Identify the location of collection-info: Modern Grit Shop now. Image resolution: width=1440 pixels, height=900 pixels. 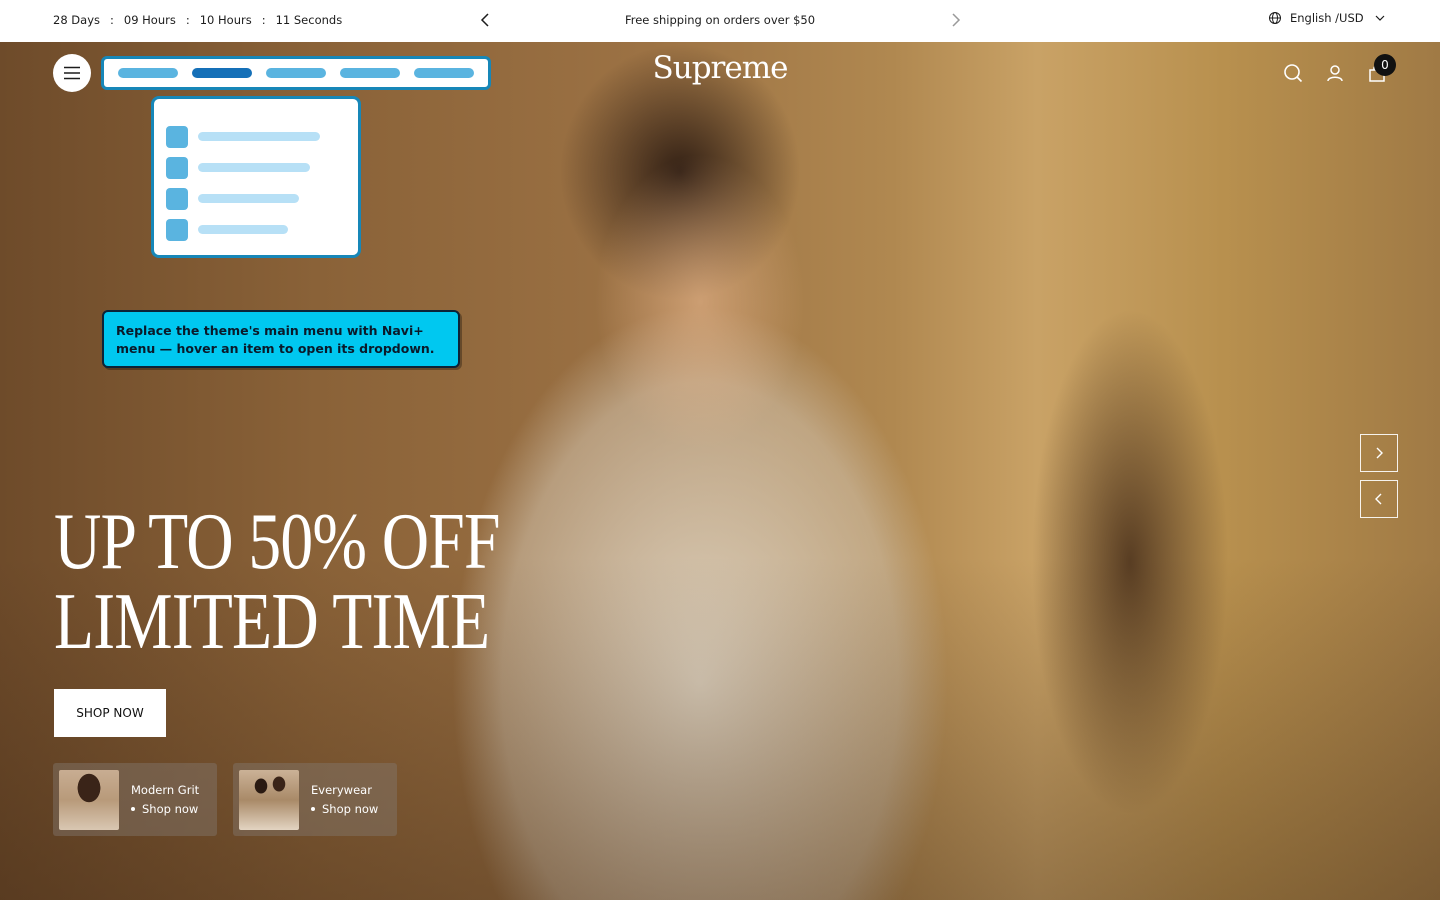
(165, 800).